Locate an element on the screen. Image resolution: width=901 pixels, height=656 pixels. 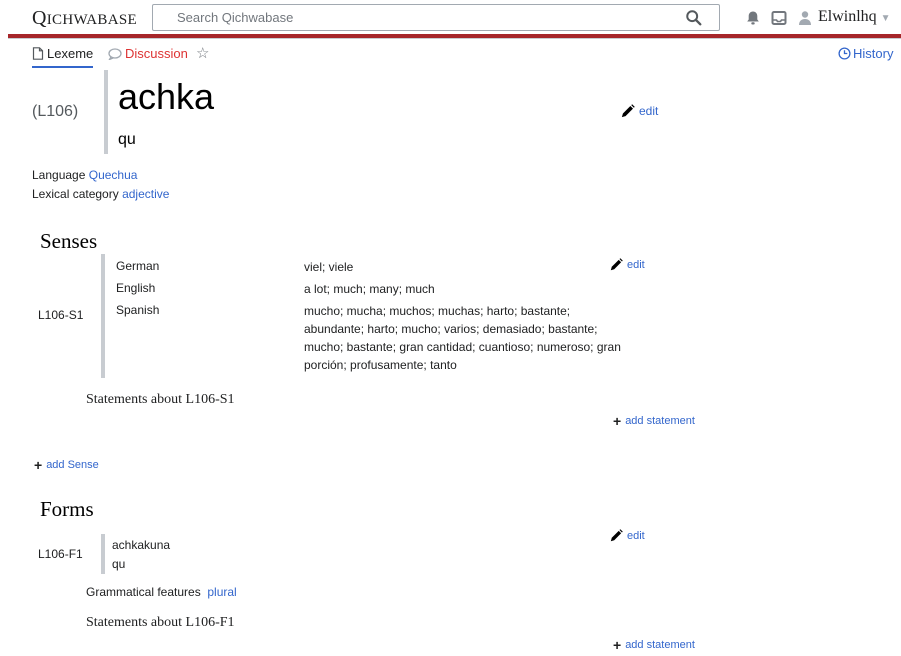
add-sense-button: + add Sense is located at coordinates (66, 465).